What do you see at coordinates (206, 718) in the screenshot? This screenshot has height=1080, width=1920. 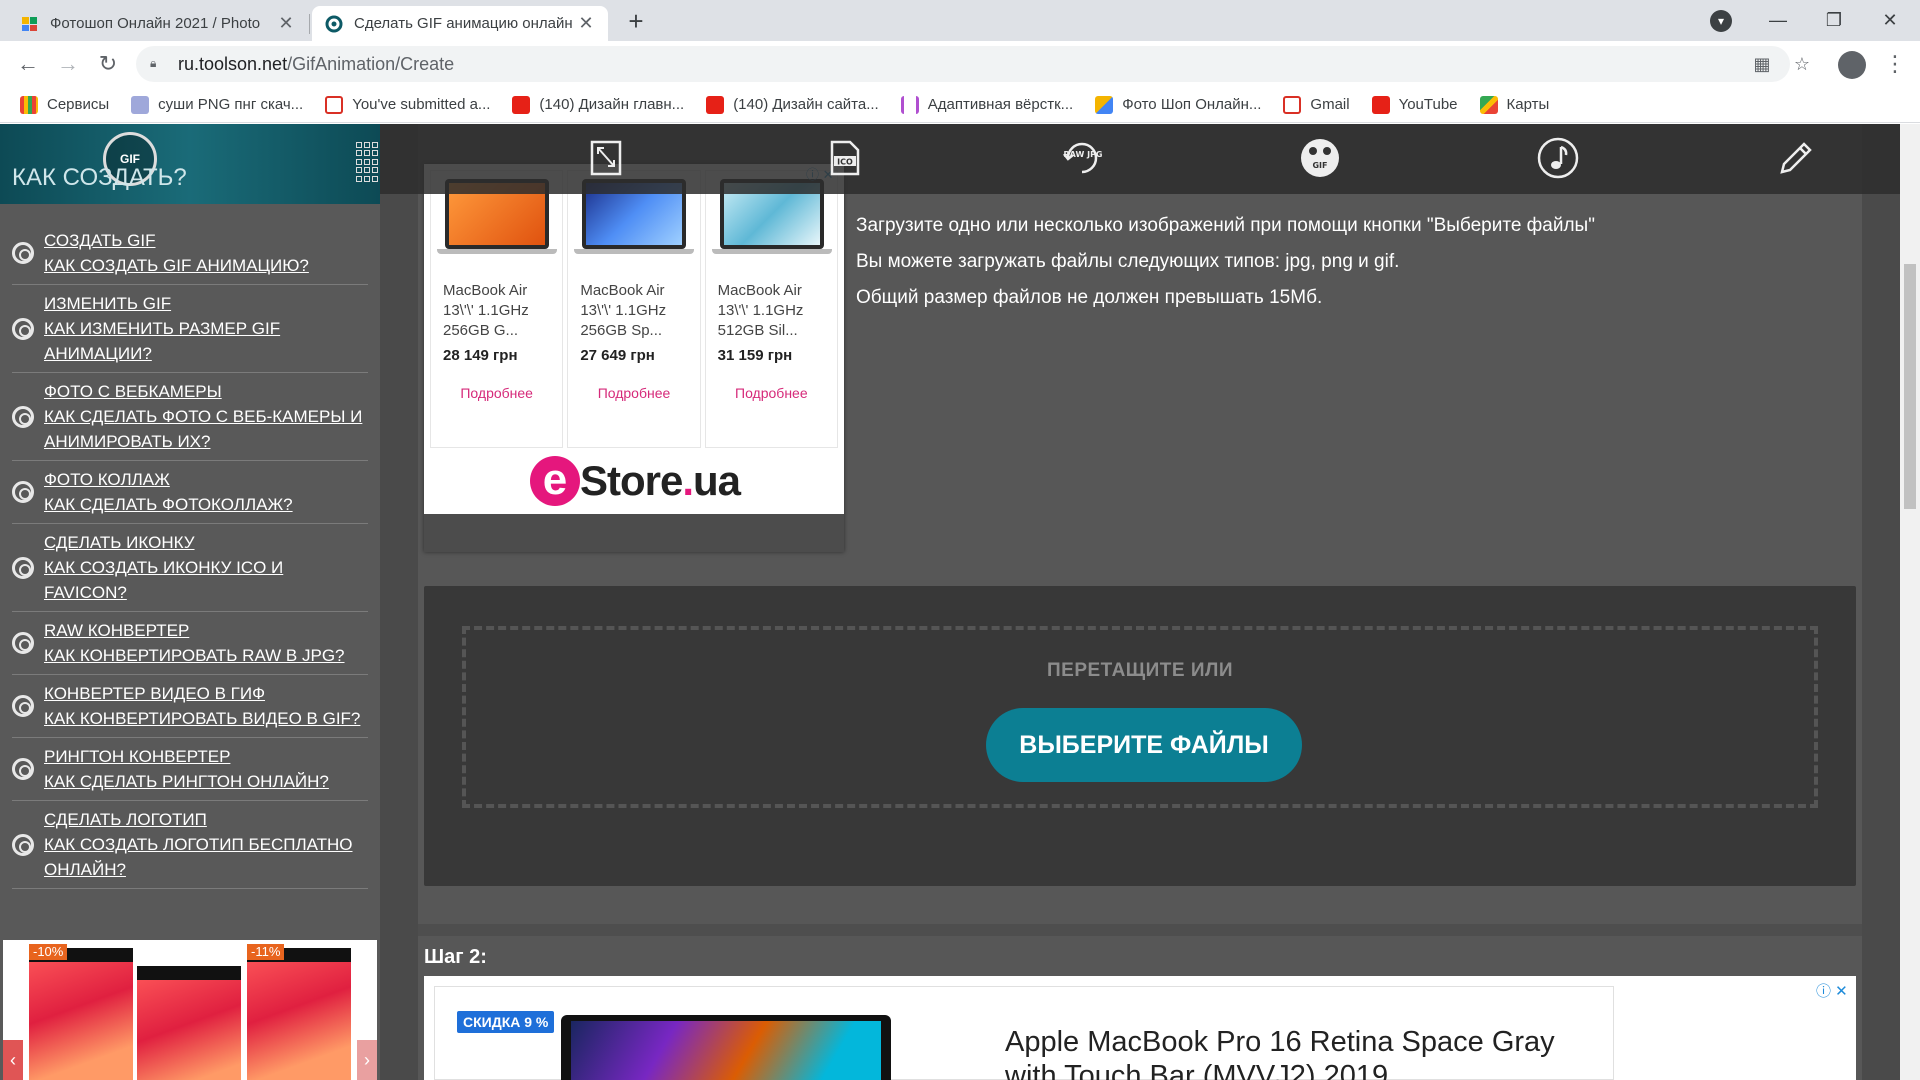 I see `sidebar-link: КАК КОНВЕРТИРОВАТЬ ВИДЕО В GIF?` at bounding box center [206, 718].